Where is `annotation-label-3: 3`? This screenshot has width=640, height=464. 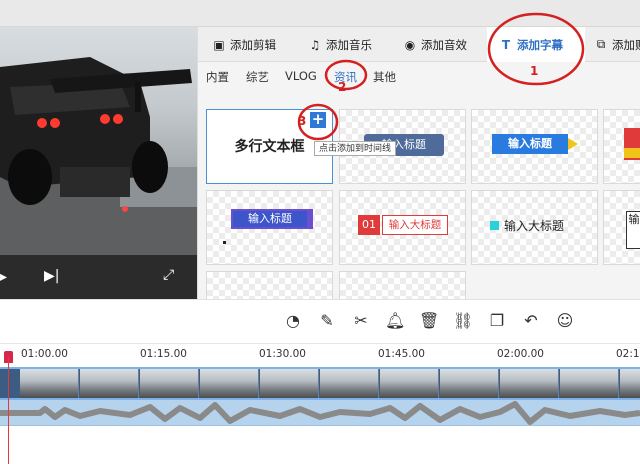
annotation-label-3: 3 is located at coordinates (302, 121).